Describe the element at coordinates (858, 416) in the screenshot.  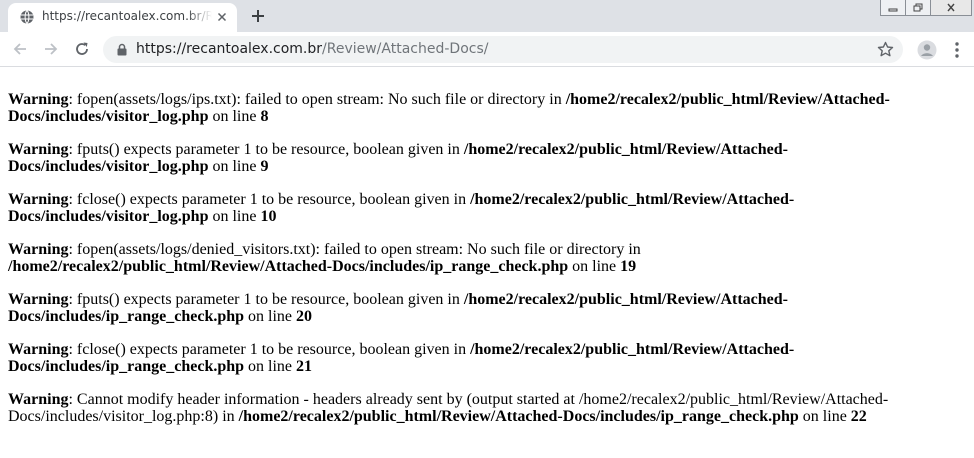
I see `warning-line: 22` at that location.